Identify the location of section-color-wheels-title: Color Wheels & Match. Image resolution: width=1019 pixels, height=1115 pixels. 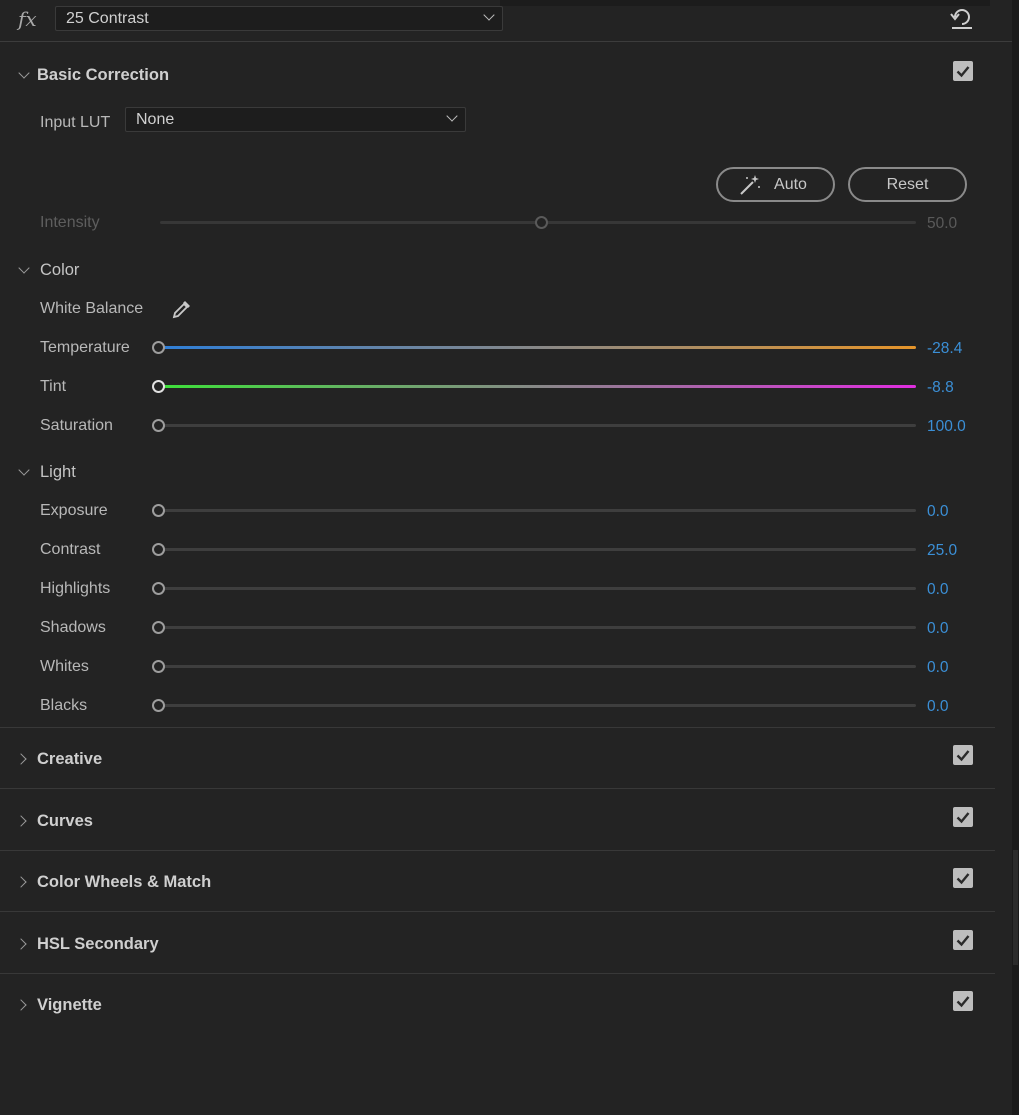
(124, 882).